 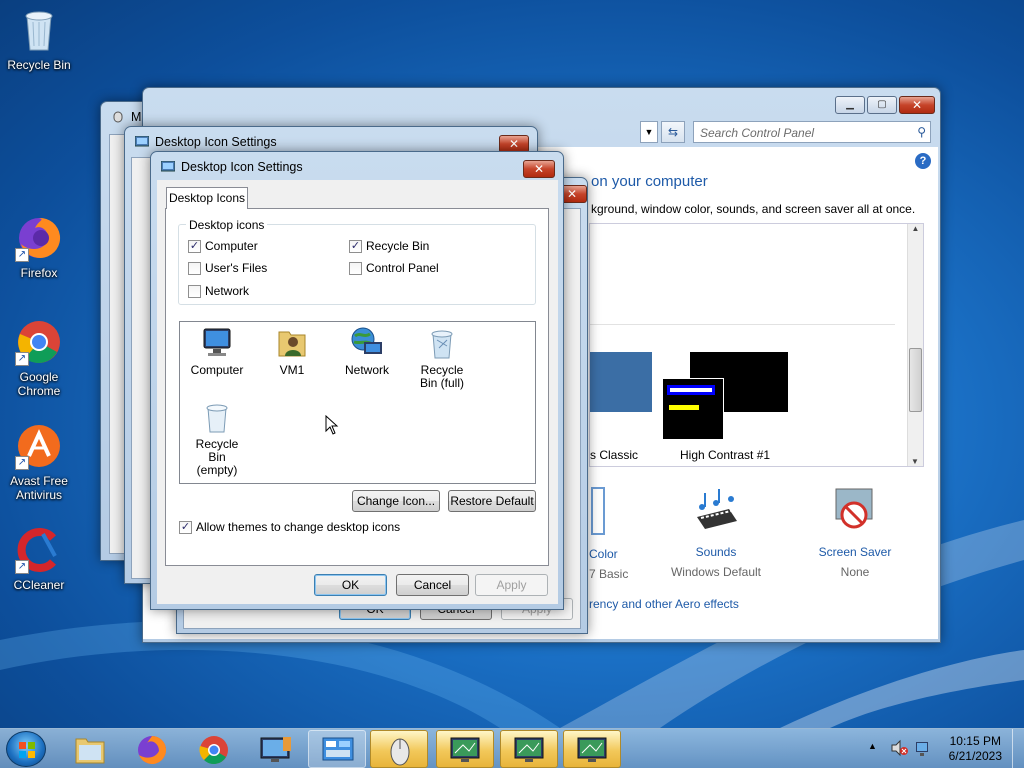 What do you see at coordinates (218, 291) in the screenshot?
I see `checkbox-network: Network` at bounding box center [218, 291].